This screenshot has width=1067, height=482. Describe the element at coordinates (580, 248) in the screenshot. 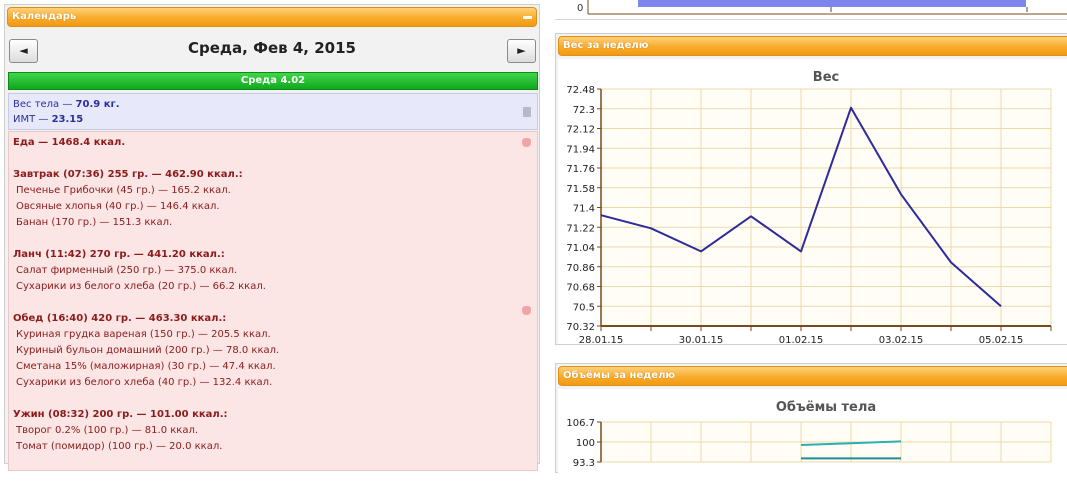

I see `y-tick-label: 71.04` at that location.